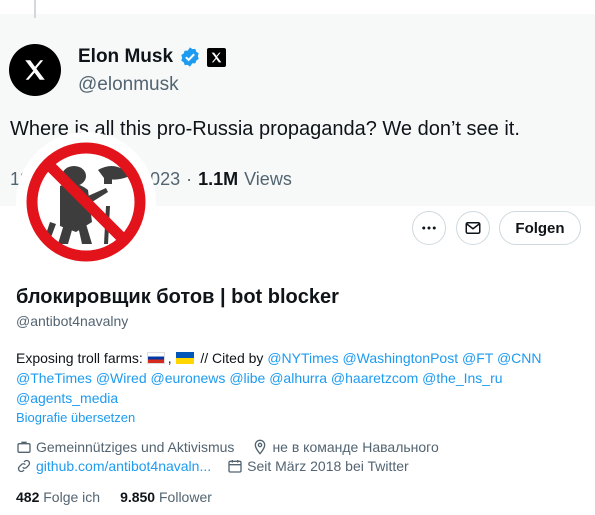 The height and width of the screenshot is (515, 595). What do you see at coordinates (355, 447) in the screenshot?
I see `profile-location: не в команде Навального` at bounding box center [355, 447].